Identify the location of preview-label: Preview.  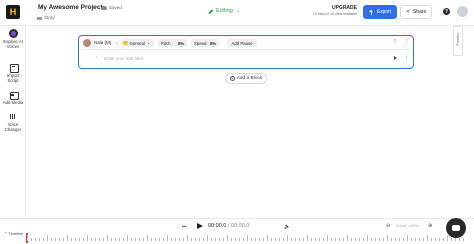
(458, 39).